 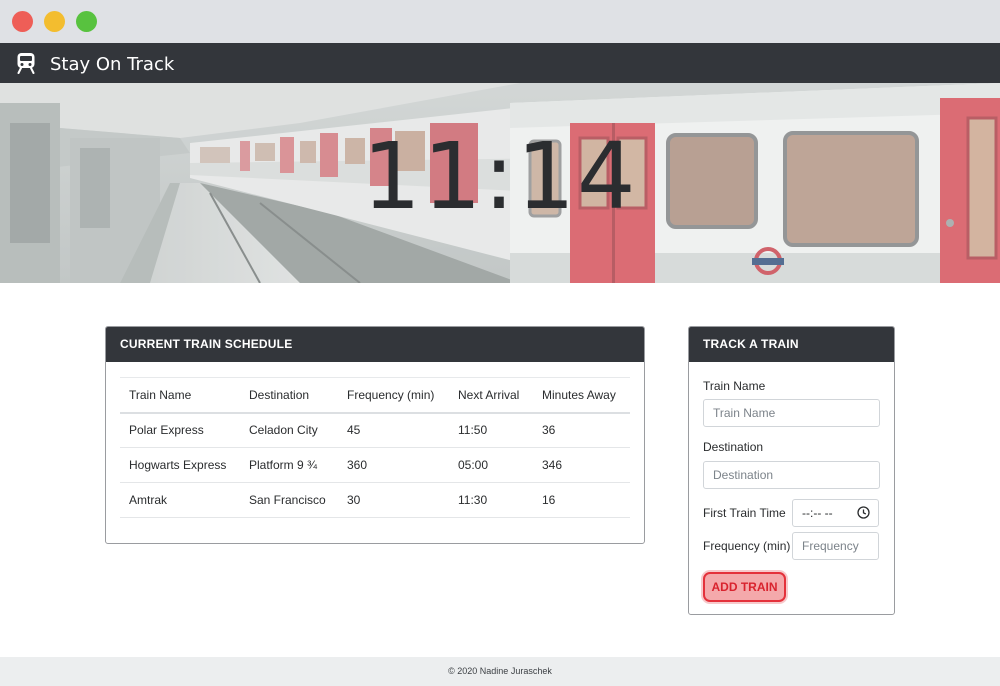 I want to click on cell-destination: San Francisco, so click(x=289, y=500).